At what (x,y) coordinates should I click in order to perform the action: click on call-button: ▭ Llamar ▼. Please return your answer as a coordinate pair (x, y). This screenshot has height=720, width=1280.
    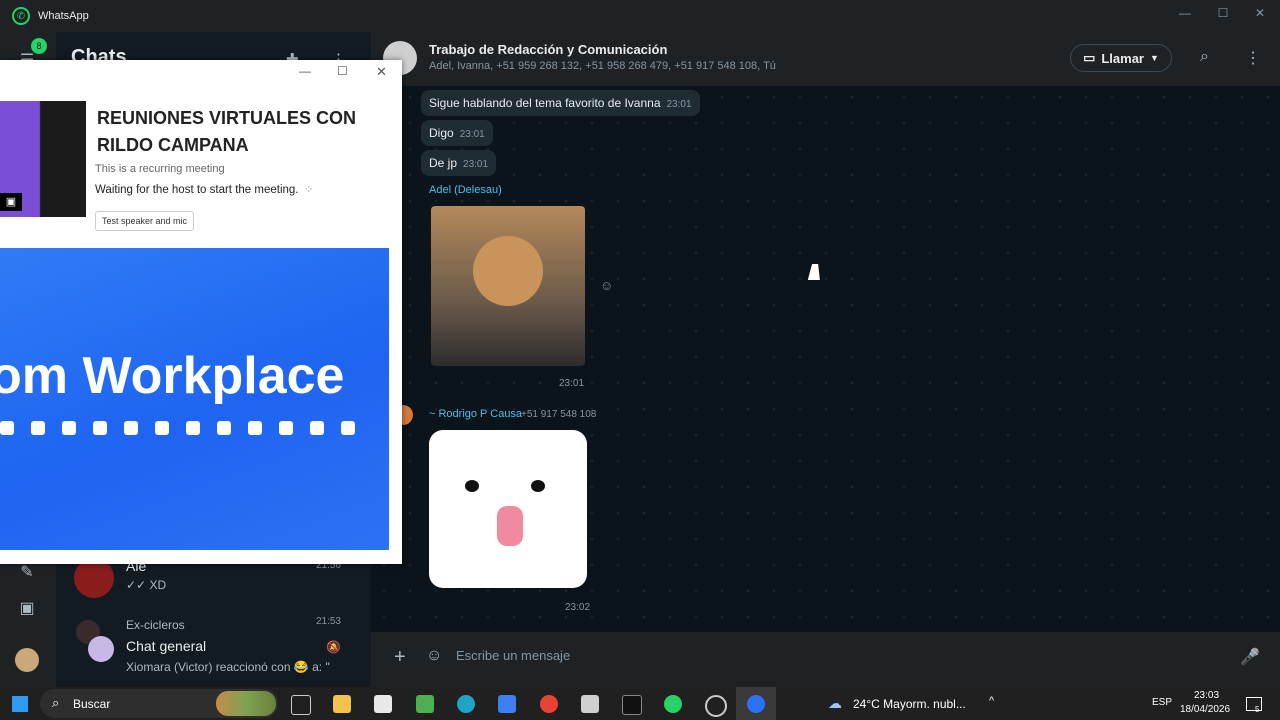
    Looking at the image, I should click on (1121, 58).